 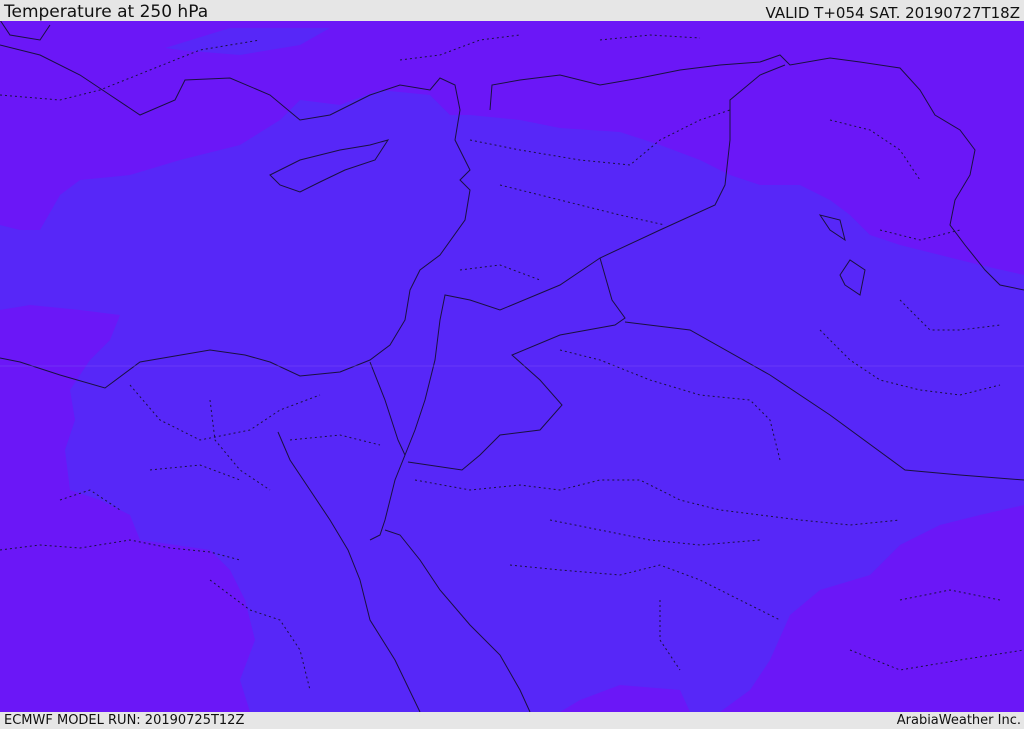 I want to click on model-run-label: ECMWF MODEL RUN: 20190725T12Z, so click(x=124, y=720).